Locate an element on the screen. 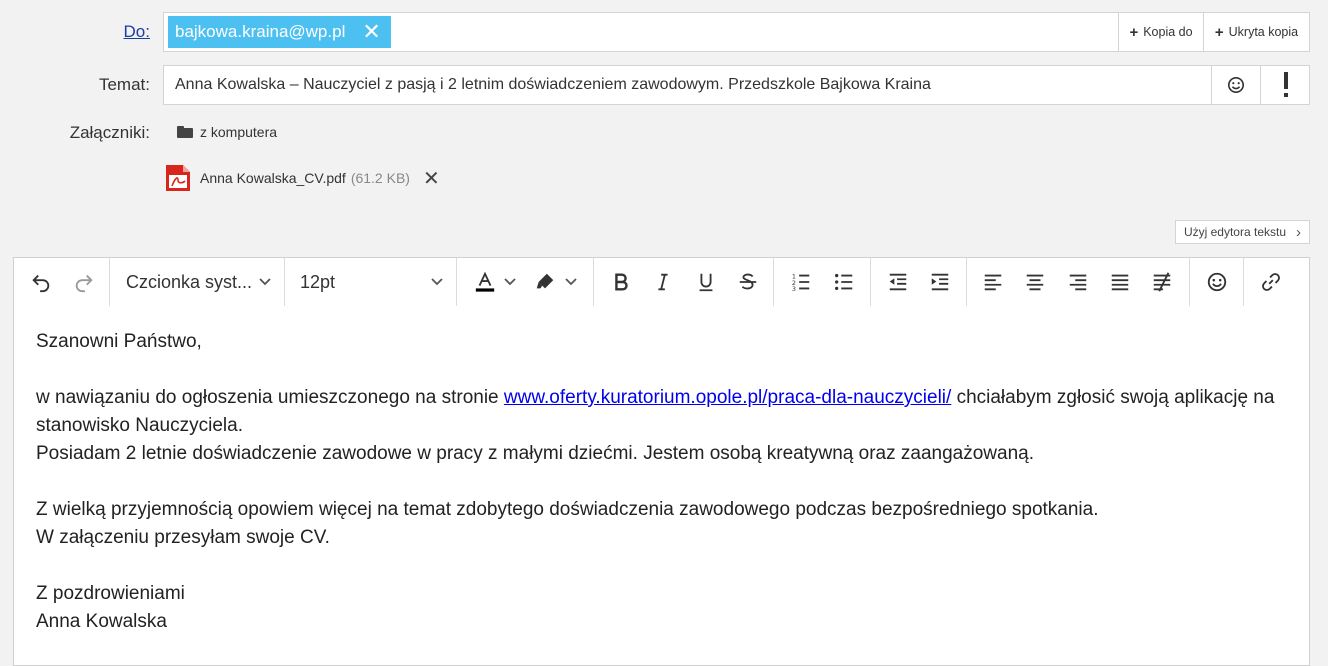 The height and width of the screenshot is (666, 1328). insert-emoji-button is located at coordinates (1217, 282).